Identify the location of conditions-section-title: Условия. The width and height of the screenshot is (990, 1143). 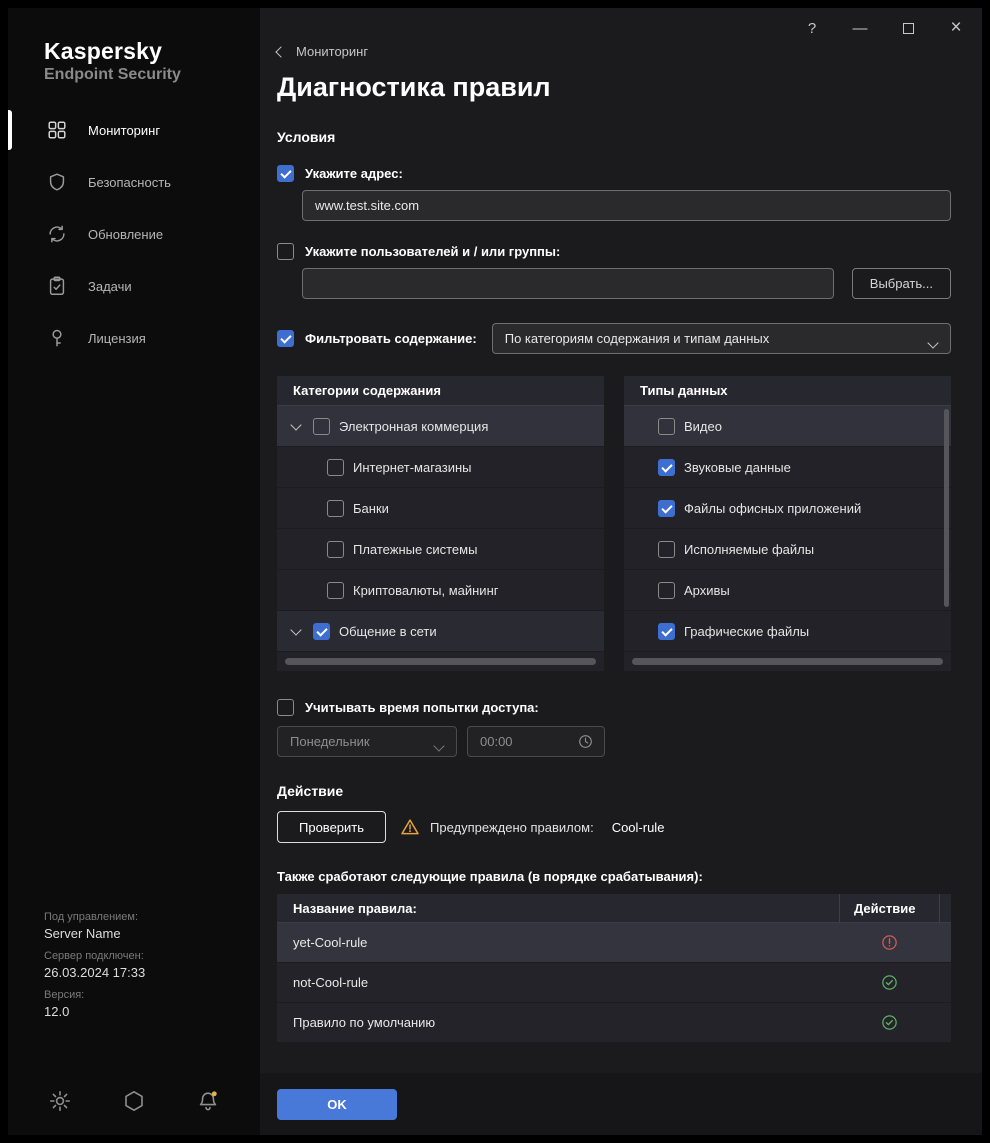
(306, 137).